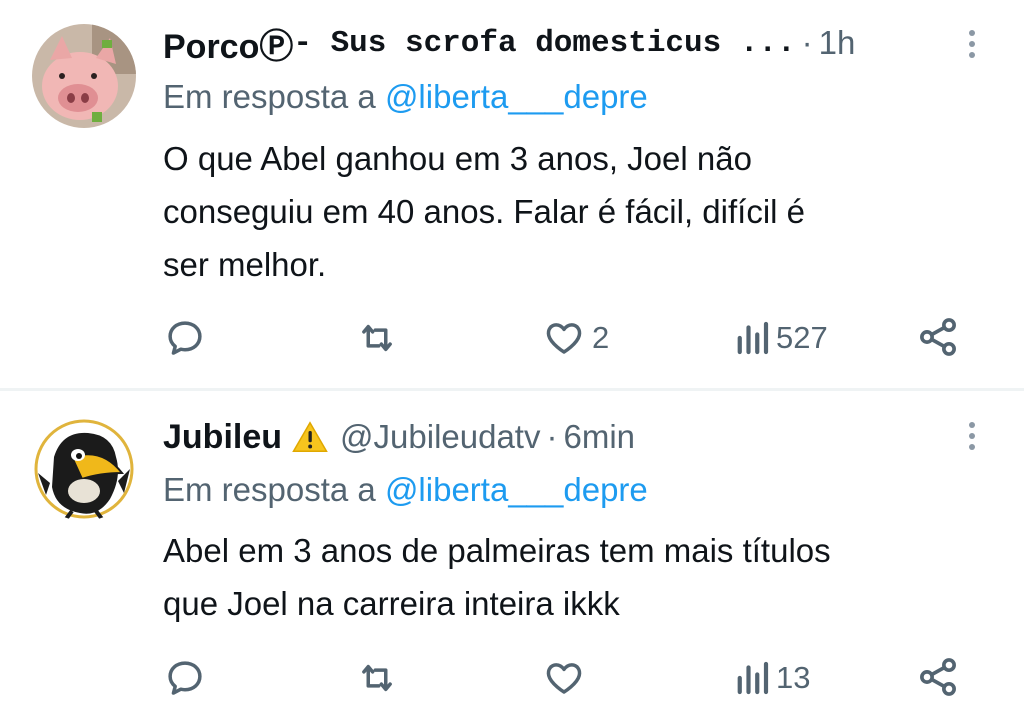 The image size is (1024, 717). What do you see at coordinates (837, 43) in the screenshot?
I see `timestamp: 1h` at bounding box center [837, 43].